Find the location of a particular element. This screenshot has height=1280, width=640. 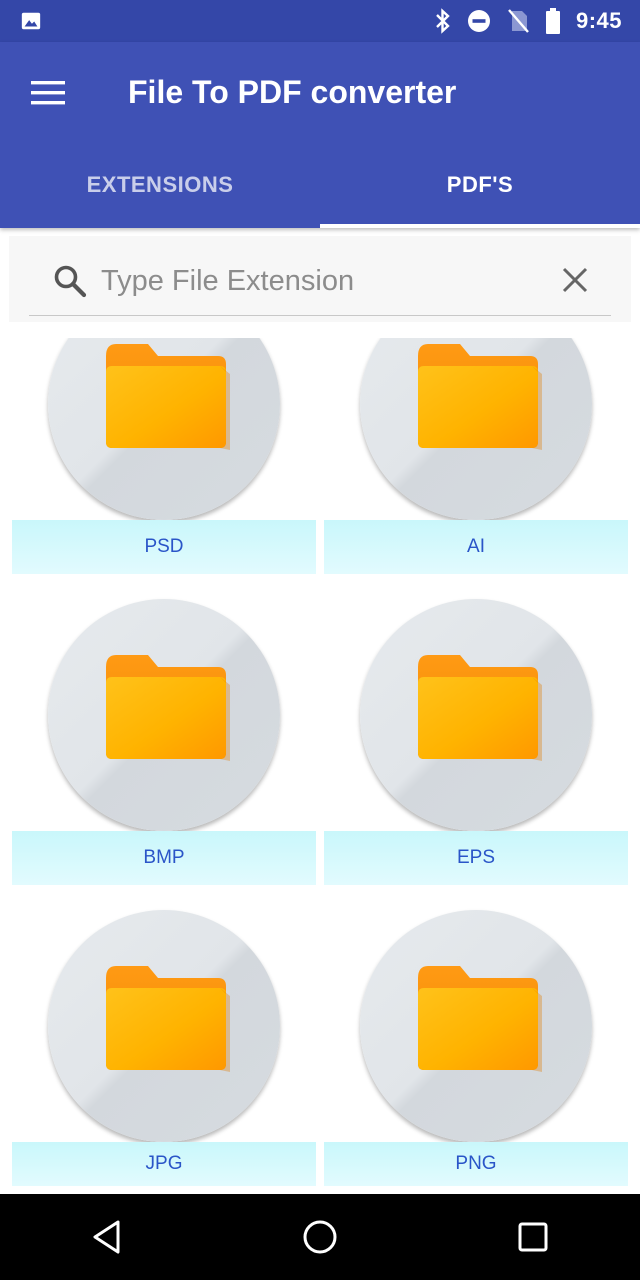

recents-icon is located at coordinates (533, 1237).